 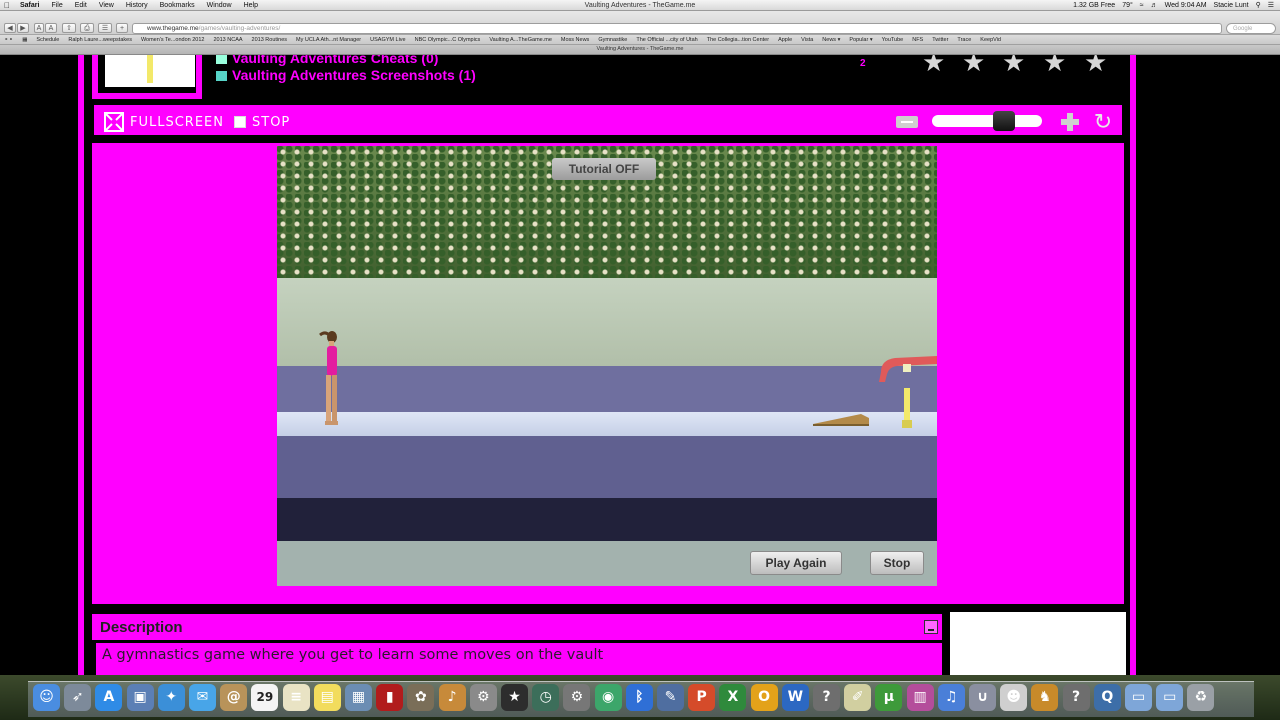 What do you see at coordinates (24, 40) in the screenshot?
I see `top-sites-icon: ▦` at bounding box center [24, 40].